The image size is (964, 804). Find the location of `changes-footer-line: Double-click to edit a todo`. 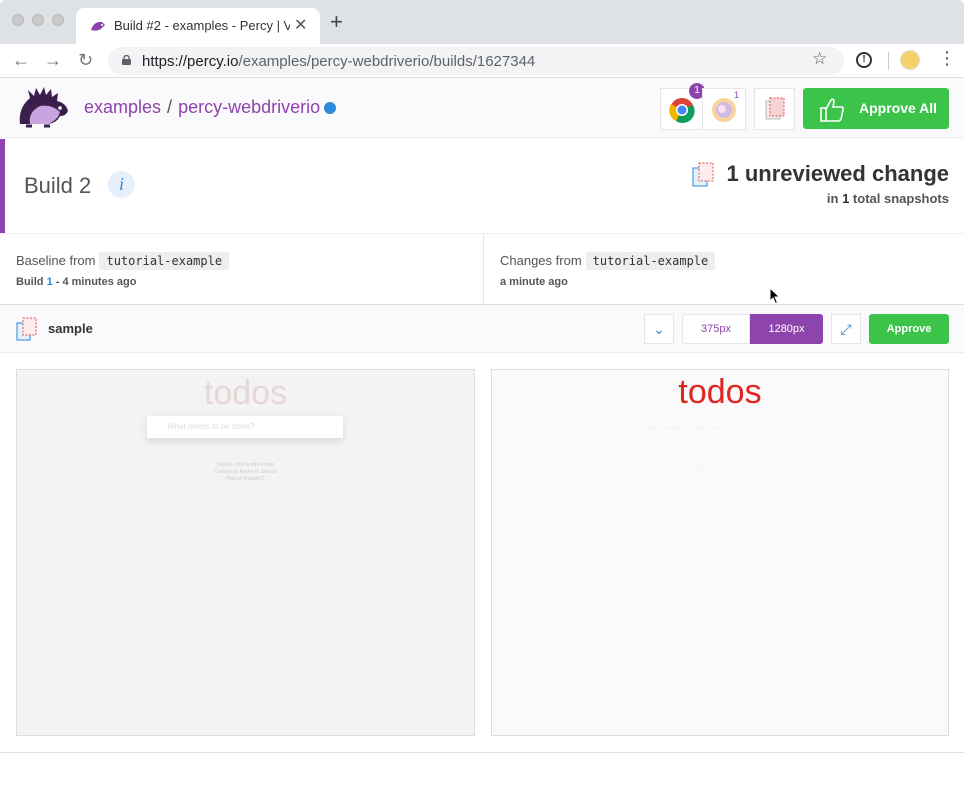

changes-footer-line: Double-click to edit a todo is located at coordinates (720, 467).